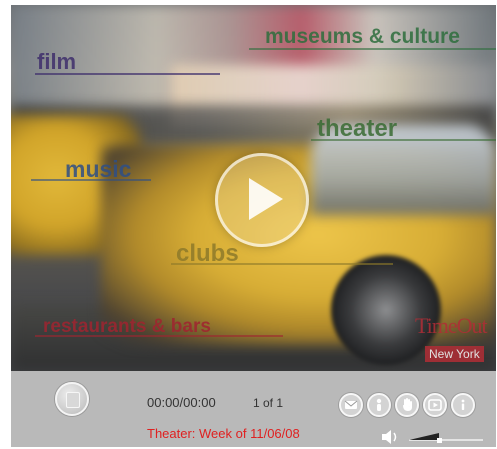  I want to click on mail-icon, so click(351, 404).